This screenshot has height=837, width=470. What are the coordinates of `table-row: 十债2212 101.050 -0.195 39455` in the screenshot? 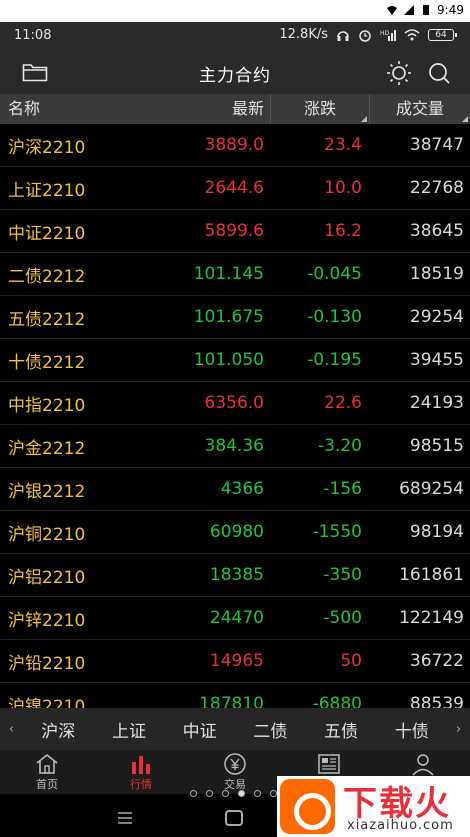 It's located at (235, 360).